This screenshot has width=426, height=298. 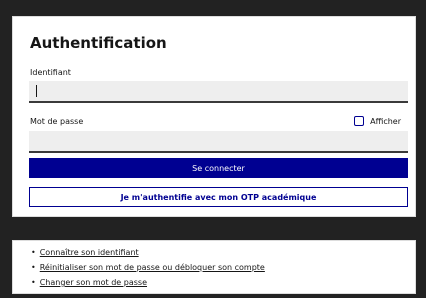 I want to click on list-item: • Connaître son identifiant, so click(x=85, y=252).